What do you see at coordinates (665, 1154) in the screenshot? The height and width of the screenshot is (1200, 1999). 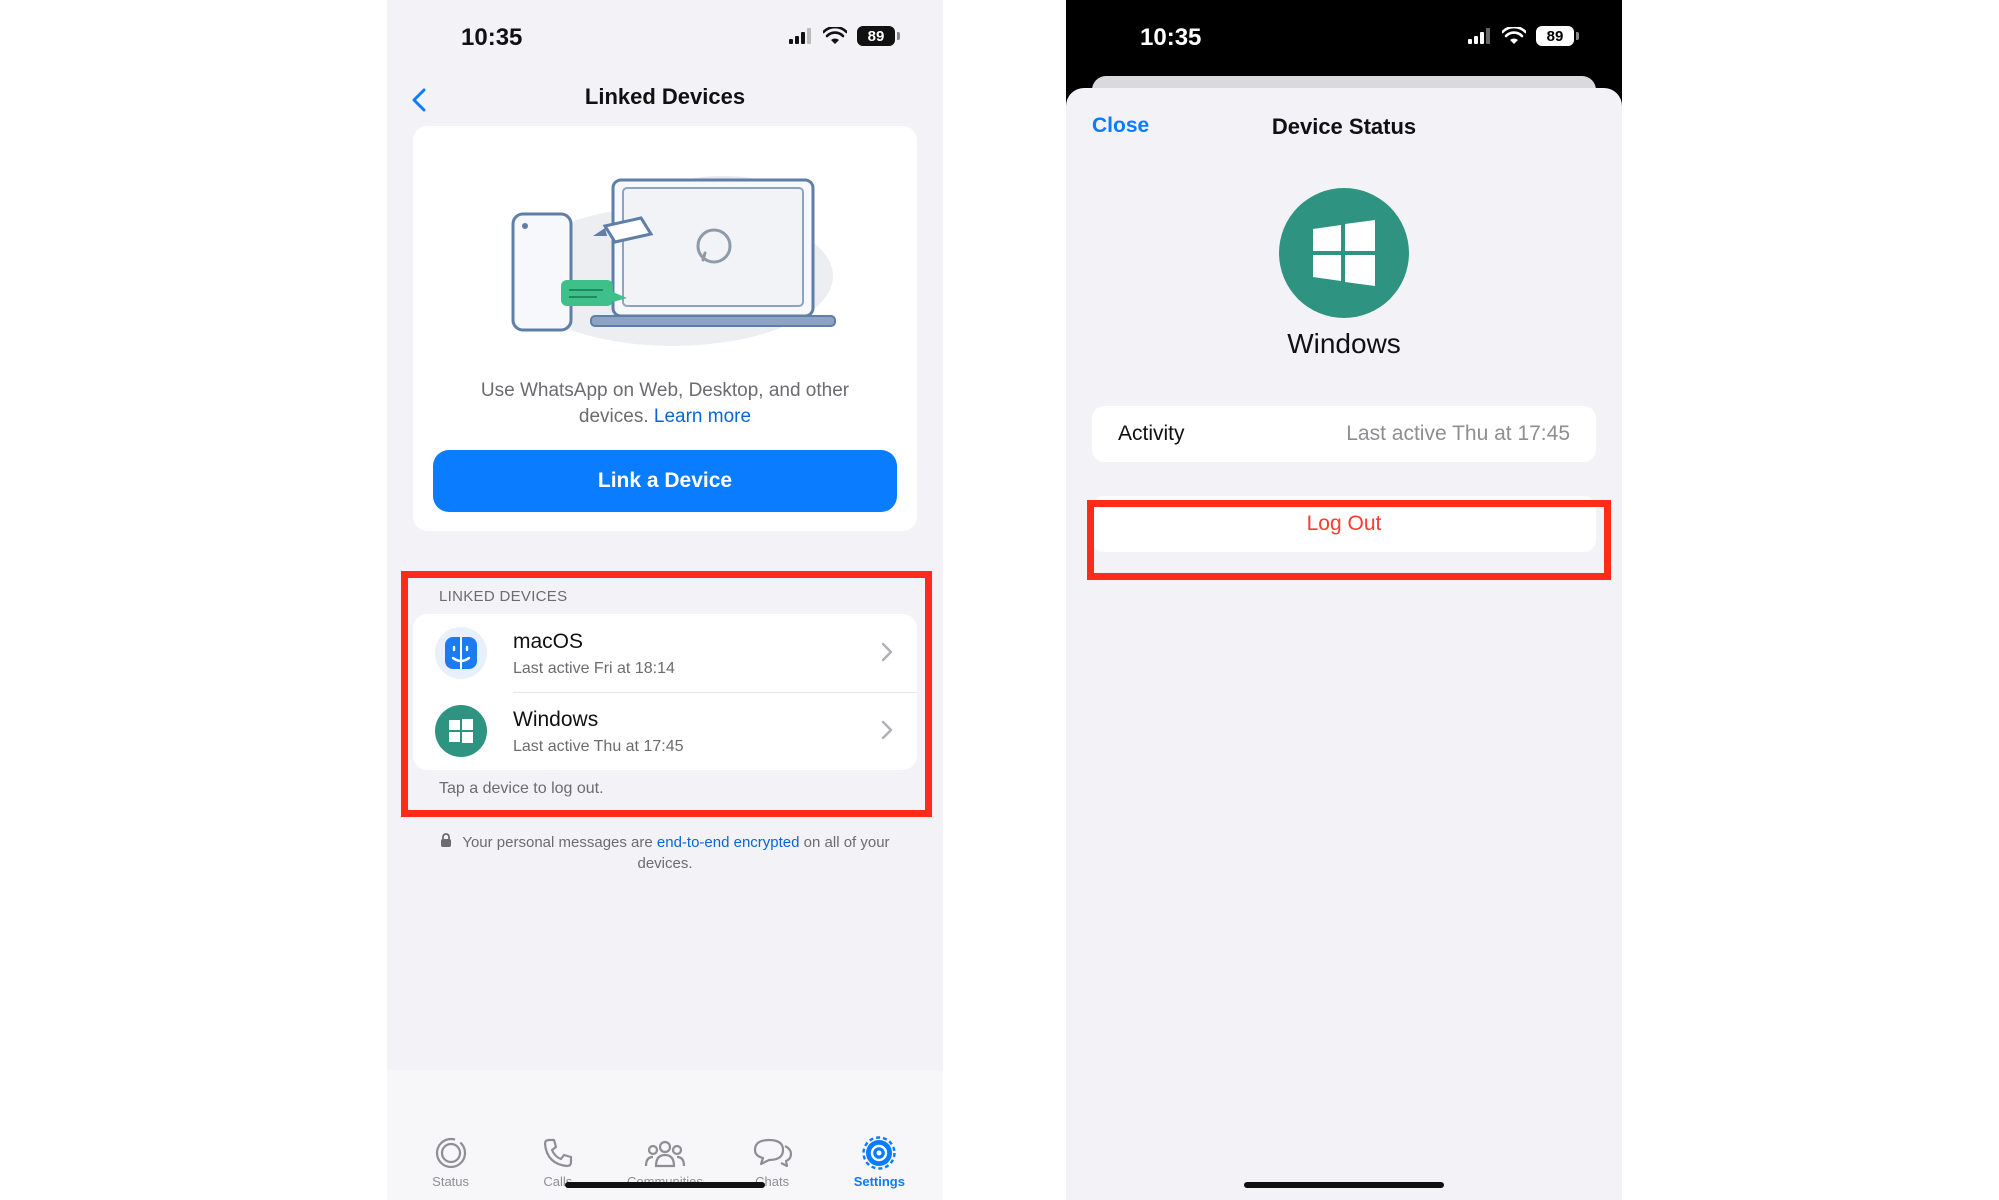 I see `communities-icon` at bounding box center [665, 1154].